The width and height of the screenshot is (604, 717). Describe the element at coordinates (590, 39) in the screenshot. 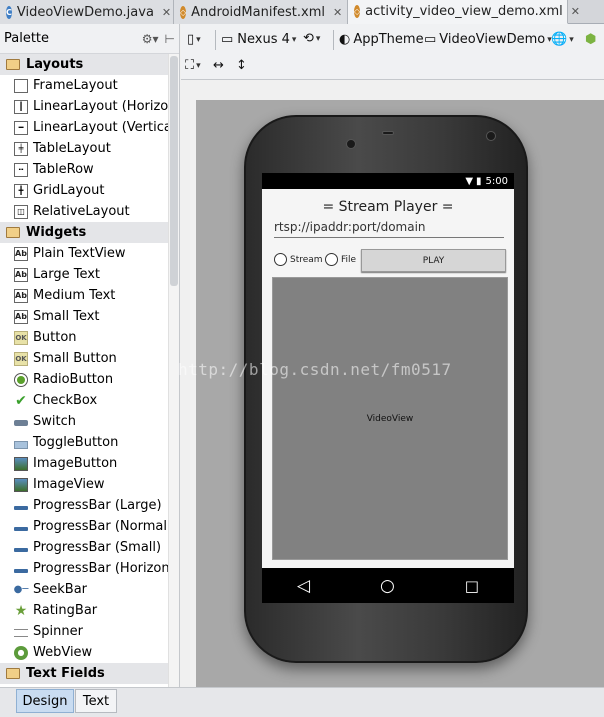

I see `api-level-button: ⬢` at that location.